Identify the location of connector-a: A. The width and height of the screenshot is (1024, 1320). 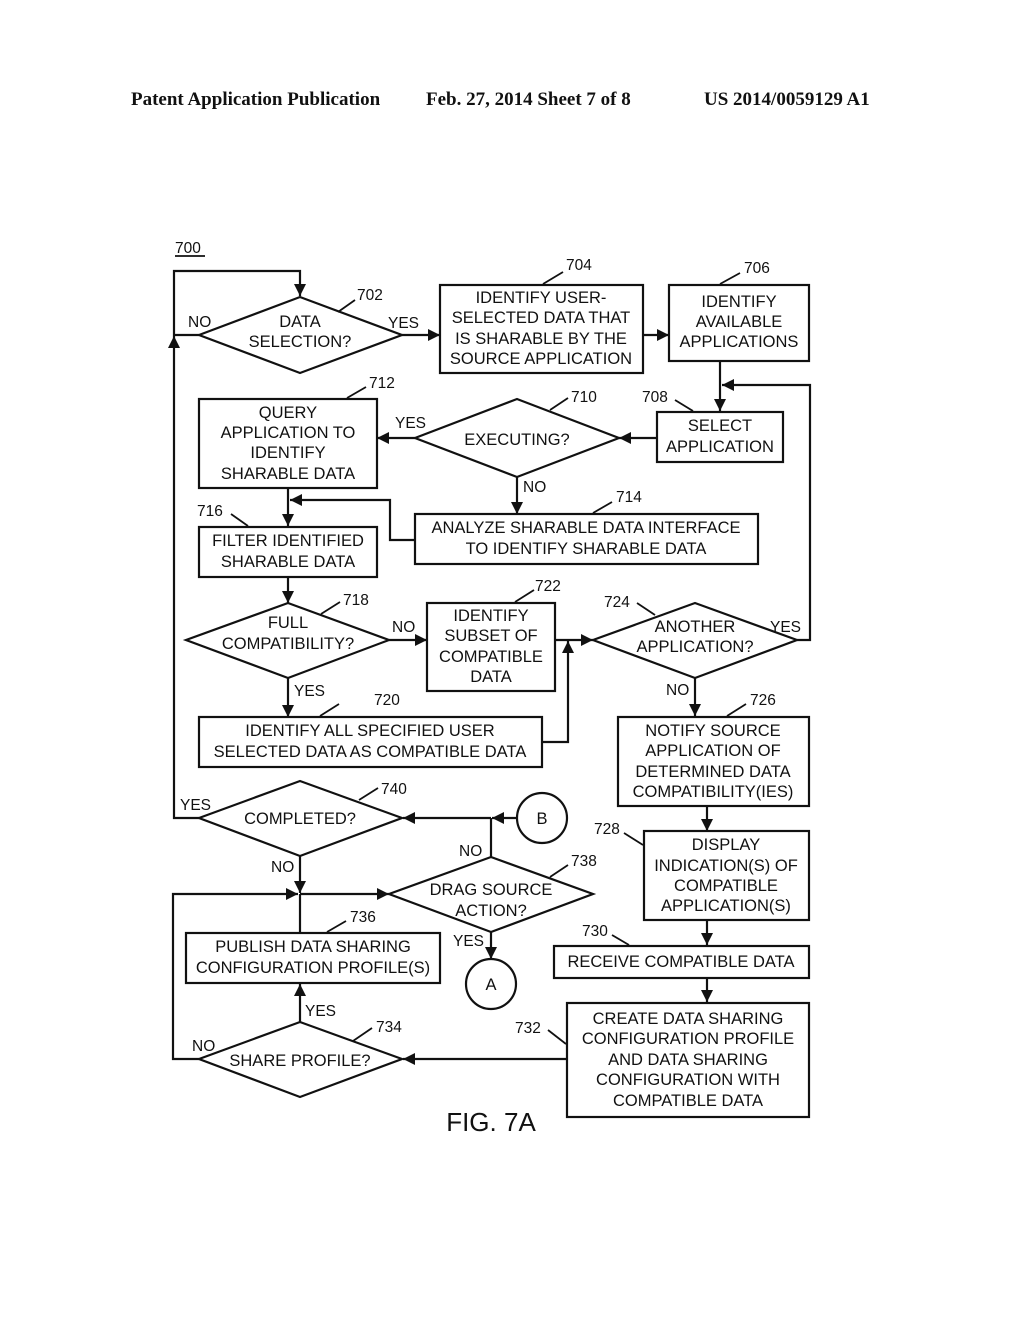
(491, 984).